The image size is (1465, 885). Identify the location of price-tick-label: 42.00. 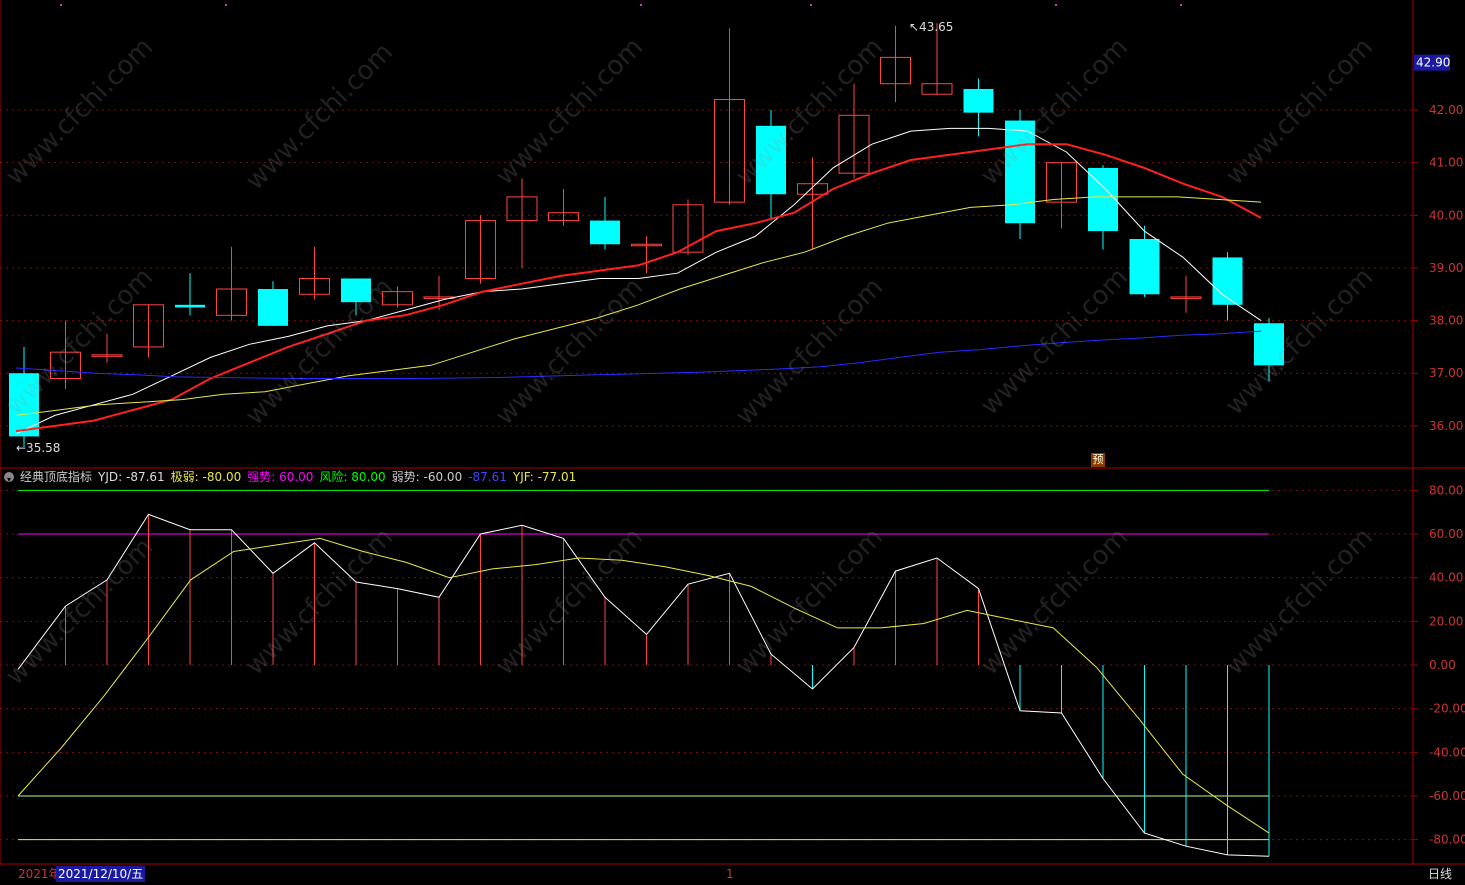
(1446, 110).